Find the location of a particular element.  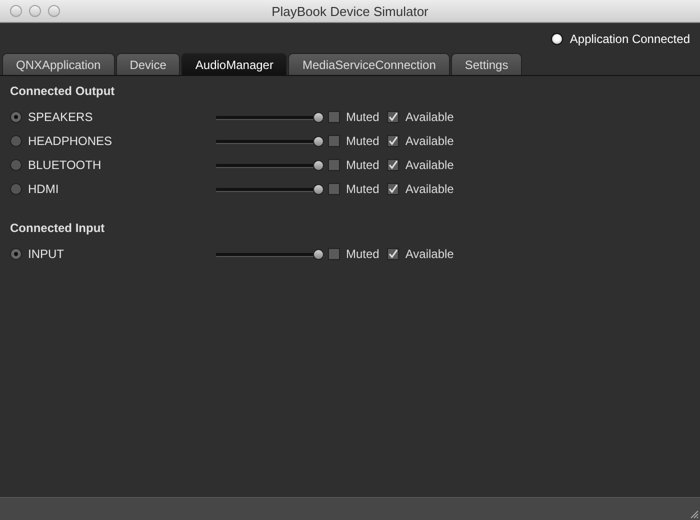

device-label: INPUT is located at coordinates (46, 254).